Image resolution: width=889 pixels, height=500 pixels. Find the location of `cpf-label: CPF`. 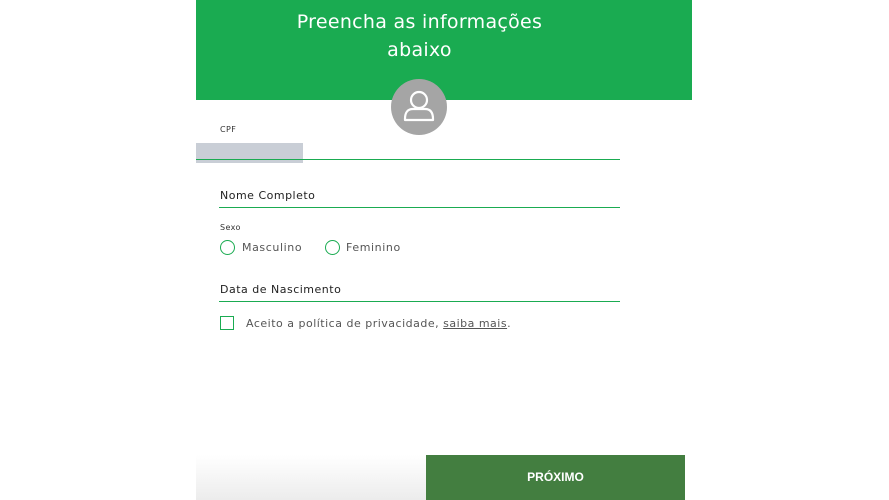

cpf-label: CPF is located at coordinates (228, 129).